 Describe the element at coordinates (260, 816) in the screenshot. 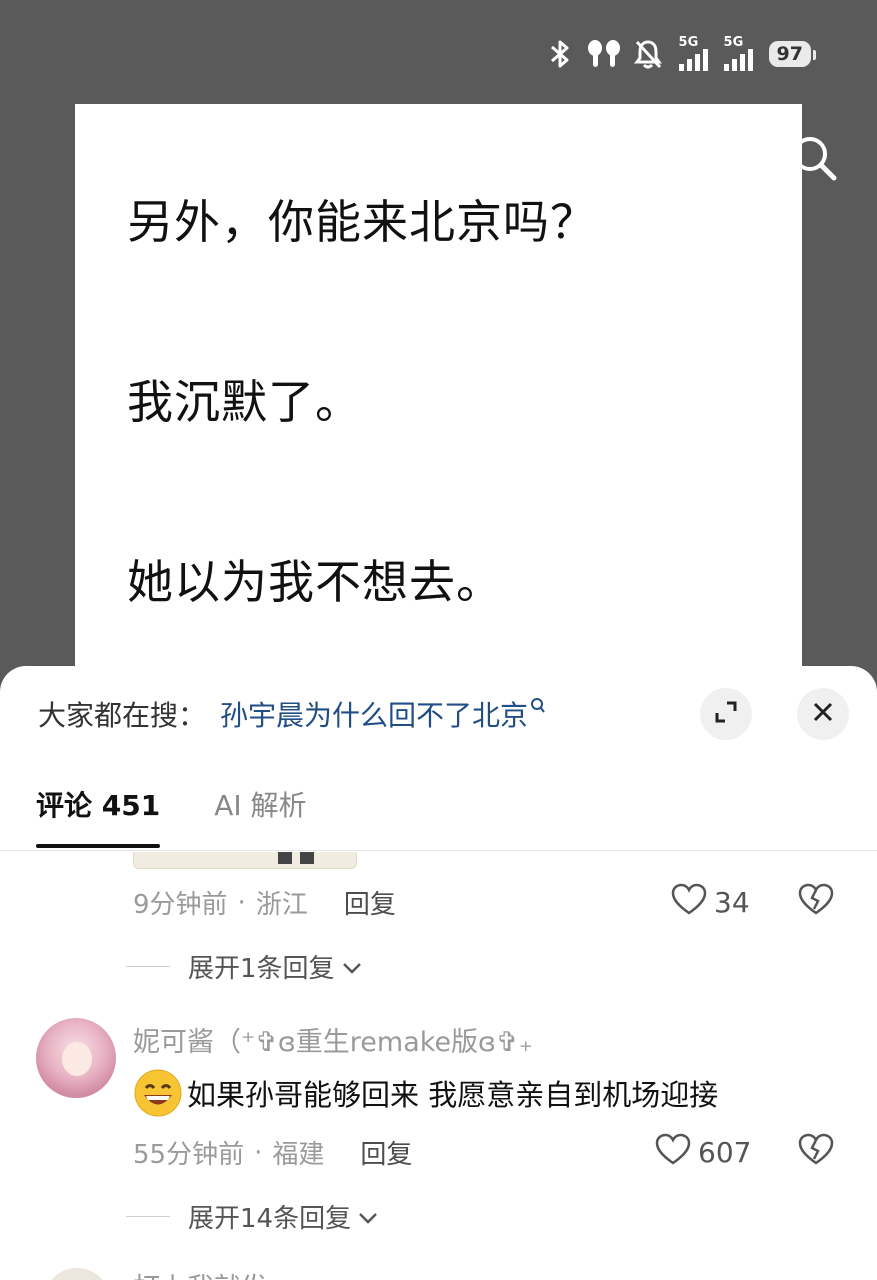

I see `tab-ai-analysis: AI 解析` at that location.